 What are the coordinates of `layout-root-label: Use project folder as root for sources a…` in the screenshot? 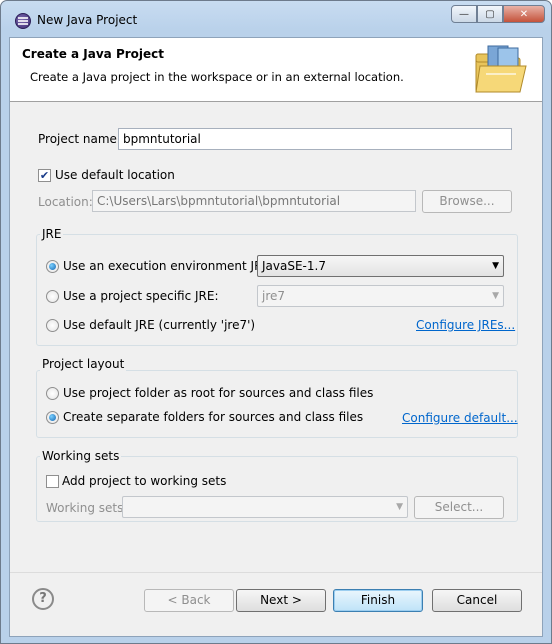 It's located at (218, 393).